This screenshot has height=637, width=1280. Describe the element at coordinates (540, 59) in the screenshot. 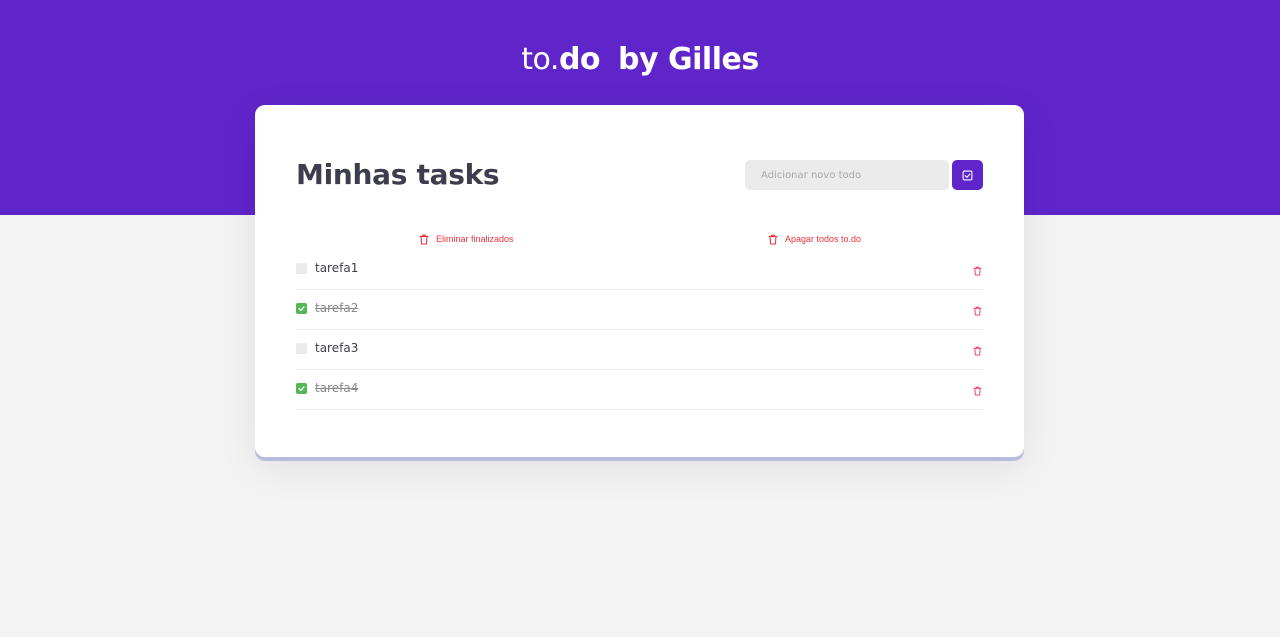

I see `brand-prefix: to.` at that location.